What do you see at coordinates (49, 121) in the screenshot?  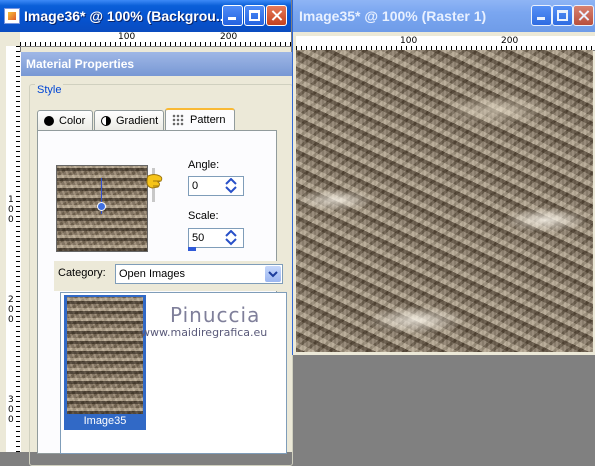 I see `color-disc-icon` at bounding box center [49, 121].